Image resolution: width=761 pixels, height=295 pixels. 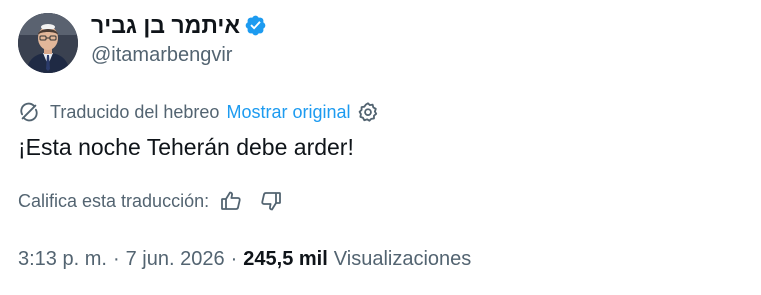 I want to click on tweet-time: 3:13 p. m., so click(x=62, y=259).